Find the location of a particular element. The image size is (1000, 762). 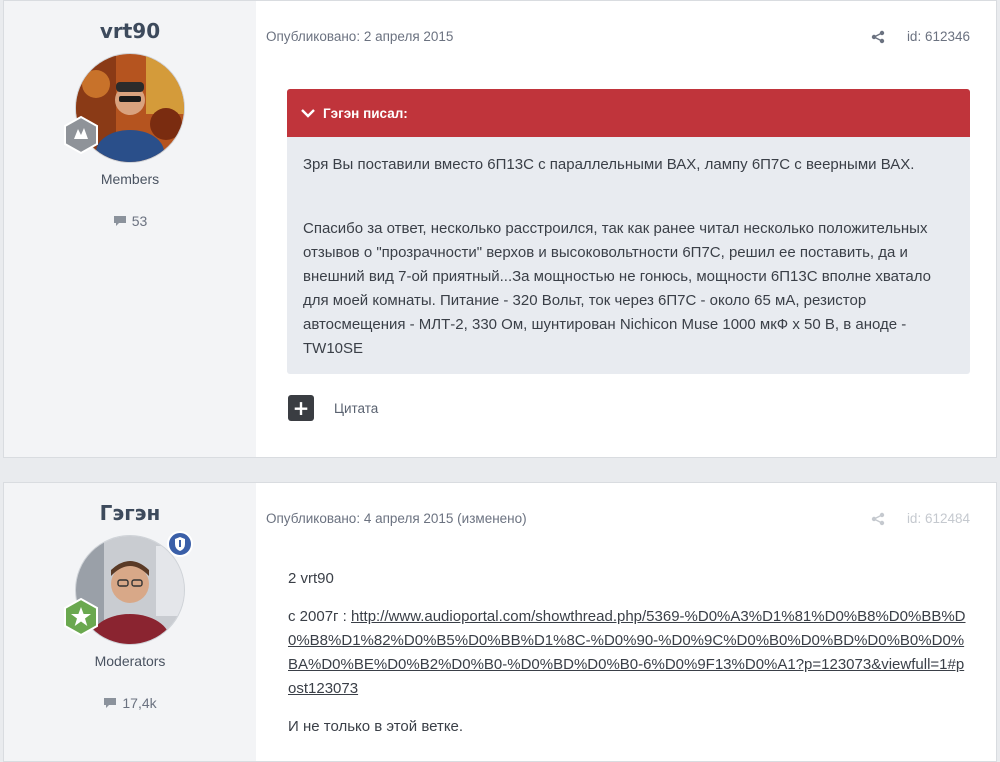

post-id-link: id: 612346 is located at coordinates (938, 36).